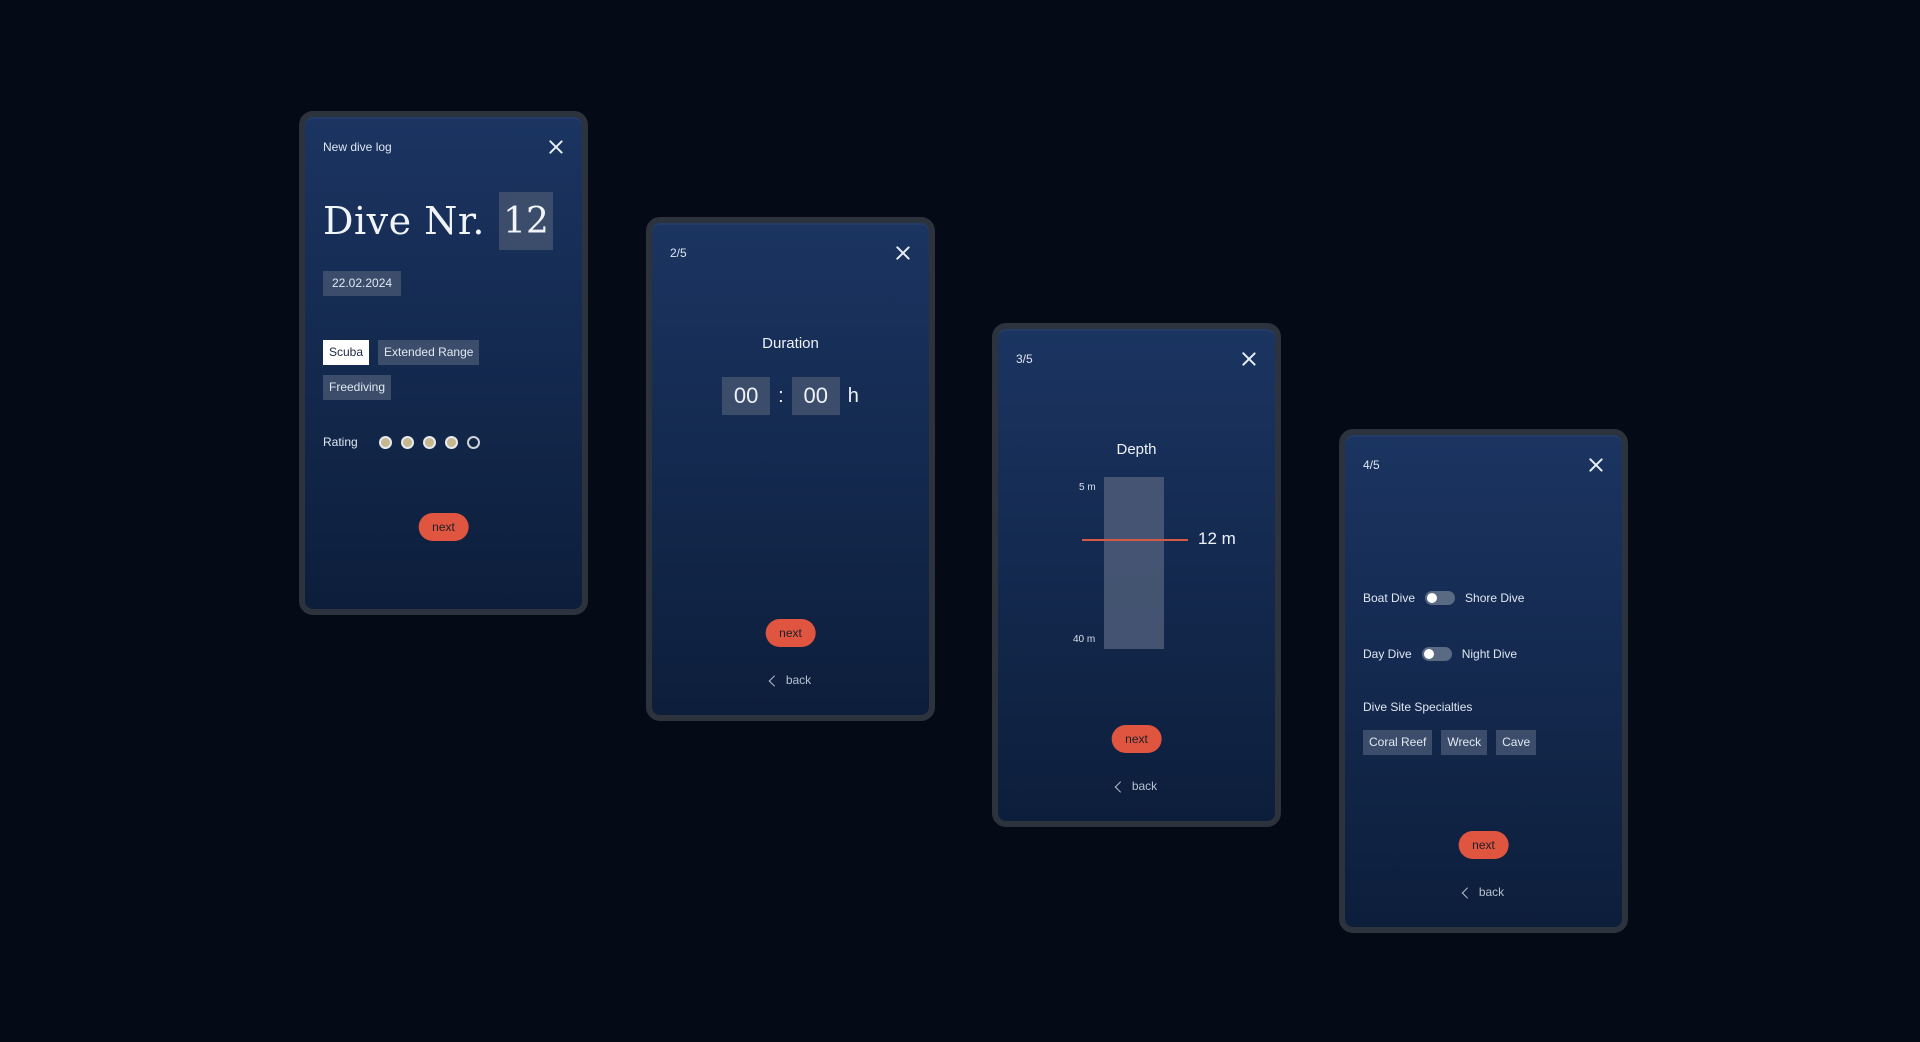  I want to click on card-depth: 3/5 Depth 5 m 40 m 12 m next back, so click(1136, 575).